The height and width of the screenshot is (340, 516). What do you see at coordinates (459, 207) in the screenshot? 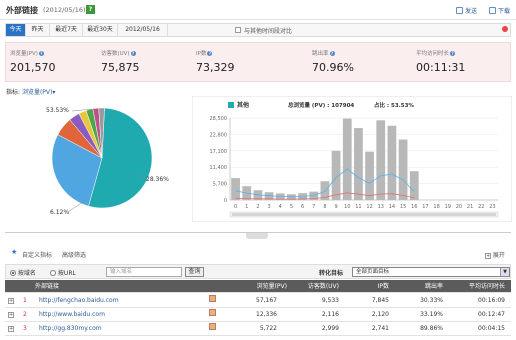
I see `x-tick-label: 20` at bounding box center [459, 207].